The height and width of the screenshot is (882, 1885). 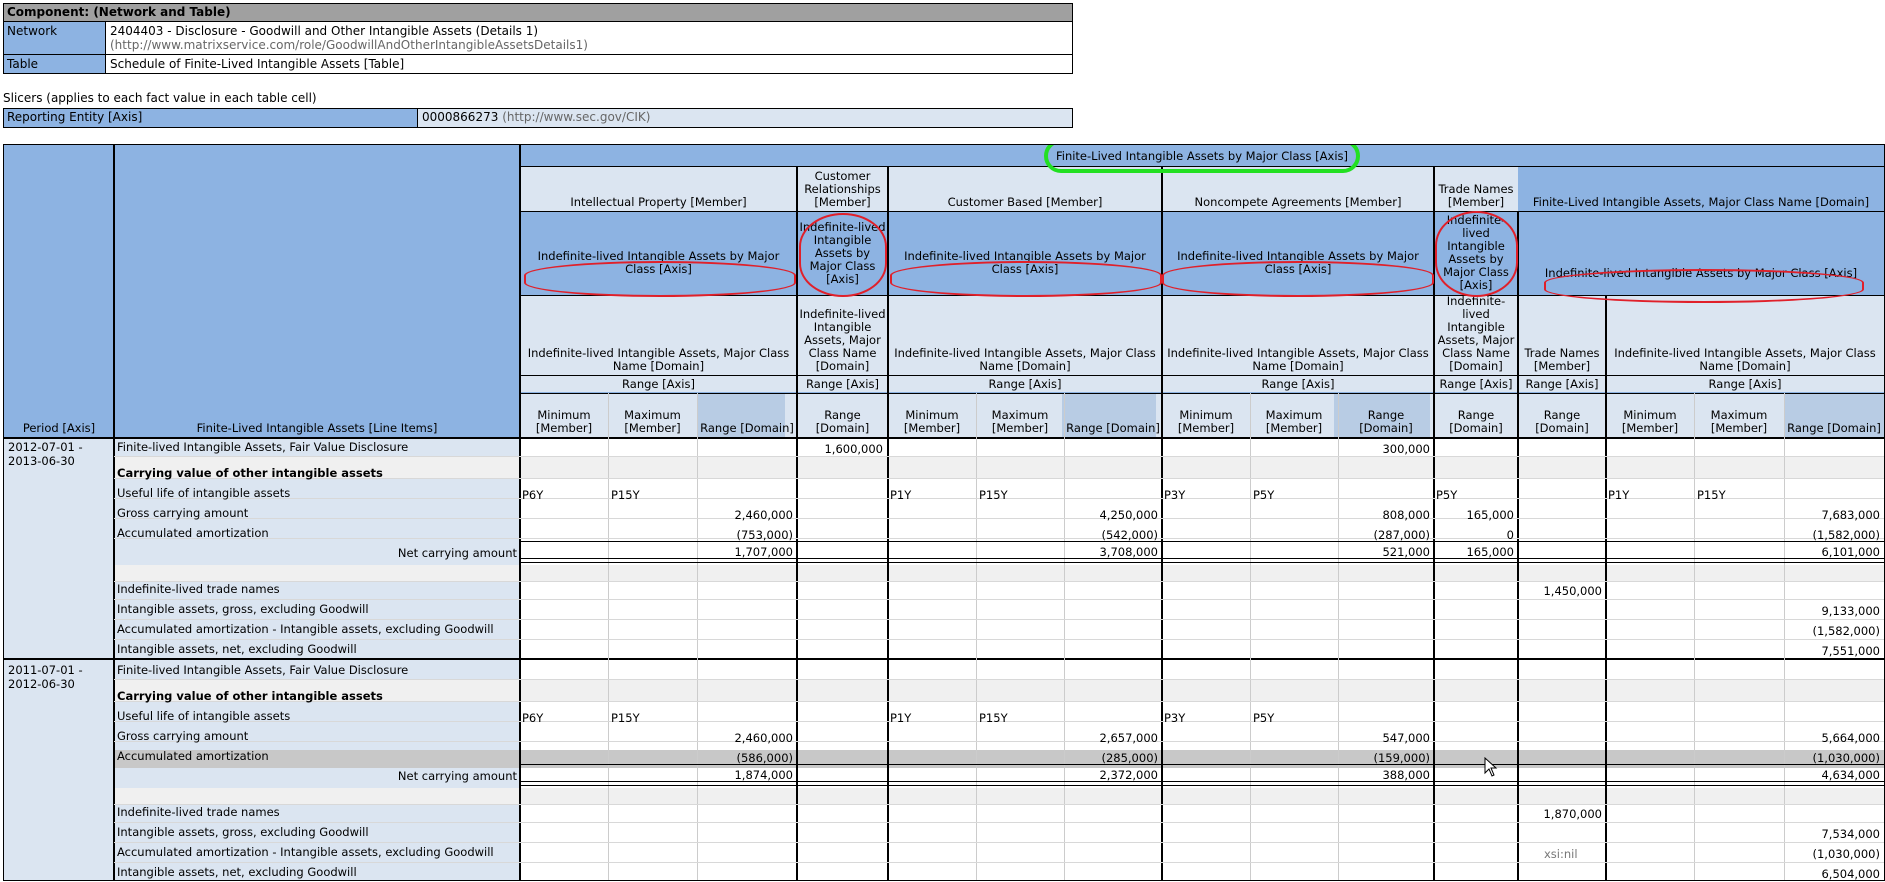 I want to click on value-cell: 1,600,000, so click(x=853, y=449).